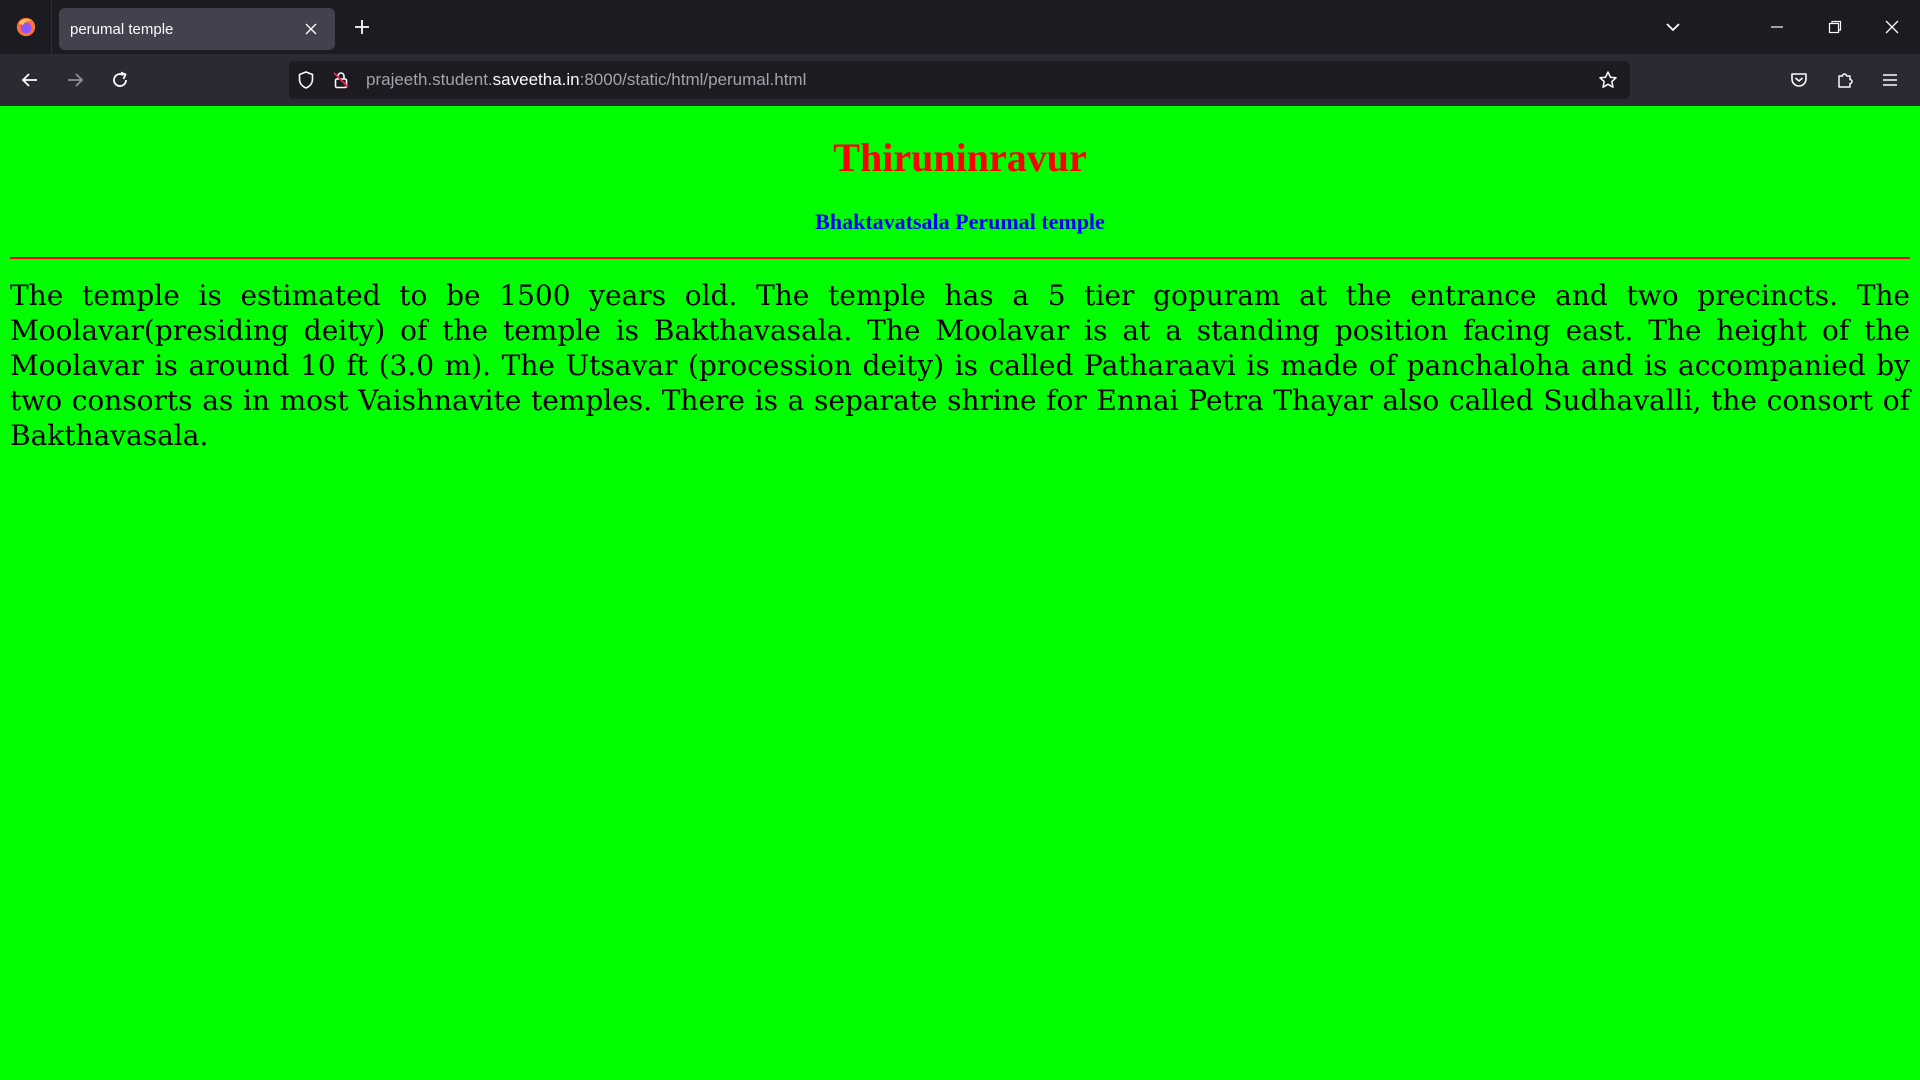 The image size is (1920, 1080). I want to click on minimize-icon, so click(1777, 27).